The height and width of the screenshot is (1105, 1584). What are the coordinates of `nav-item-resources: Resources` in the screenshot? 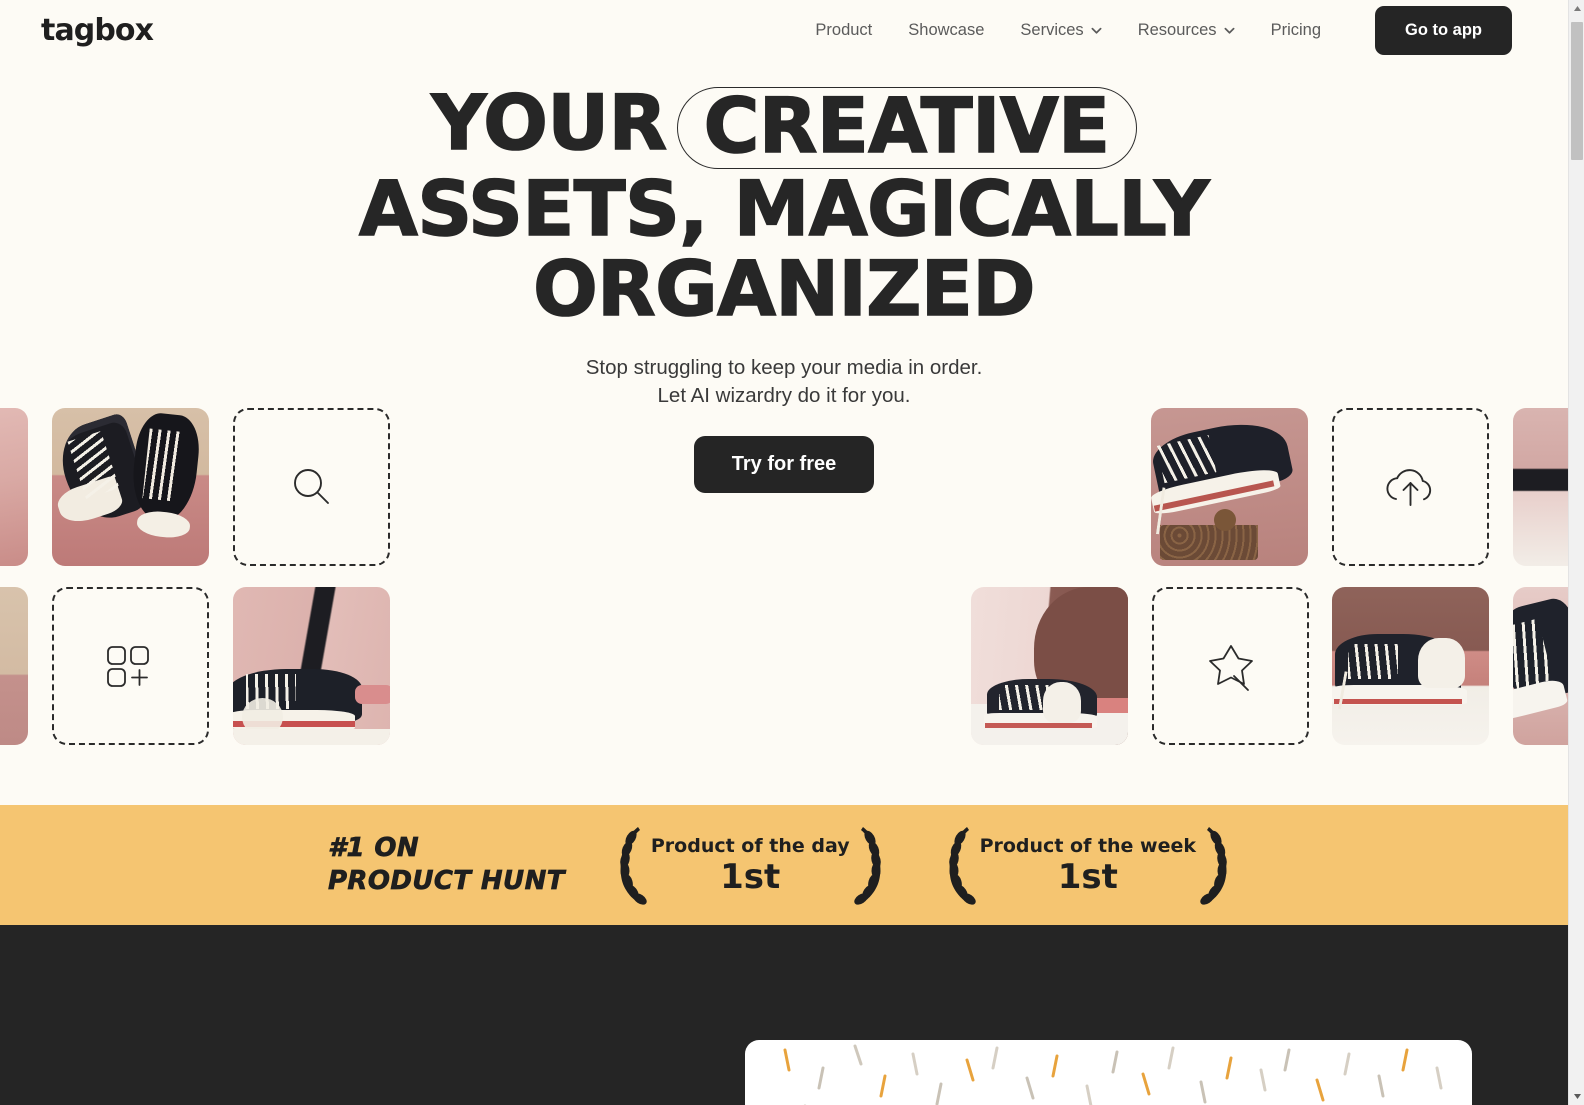 It's located at (1186, 30).